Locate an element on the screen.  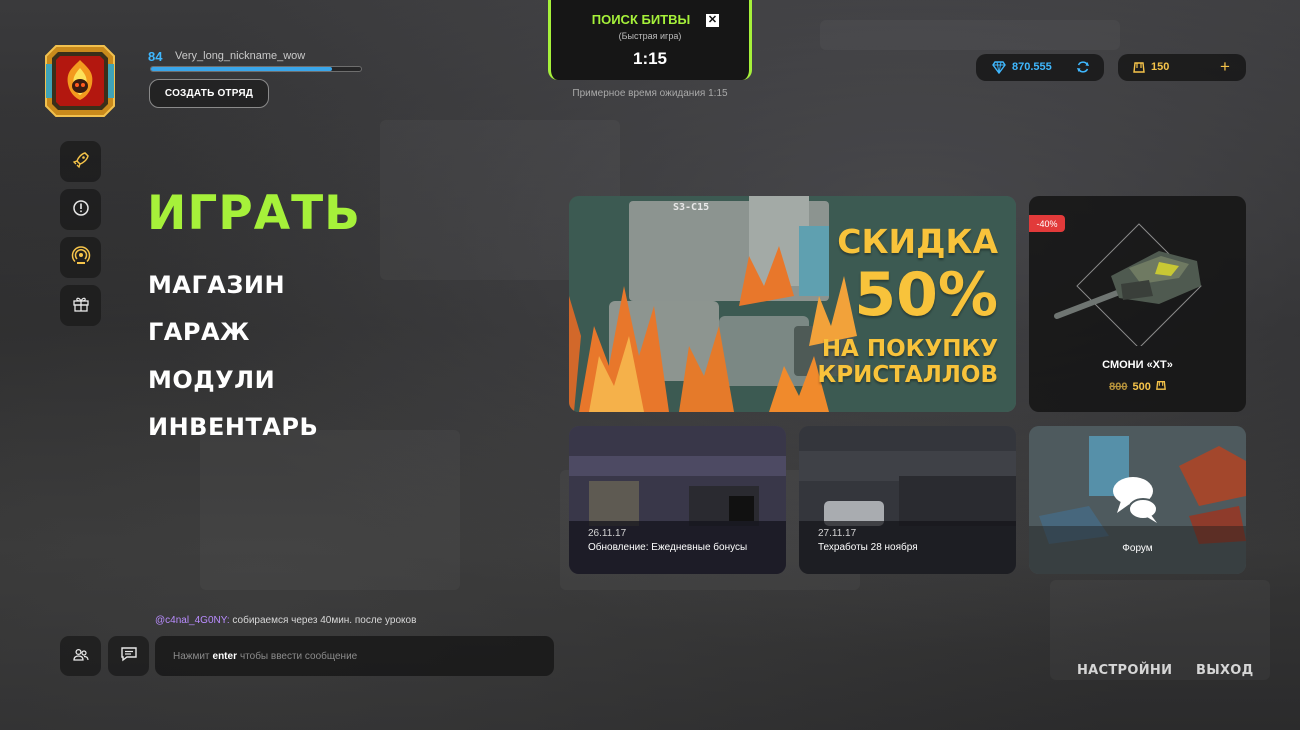
users-icon is located at coordinates (80, 656).